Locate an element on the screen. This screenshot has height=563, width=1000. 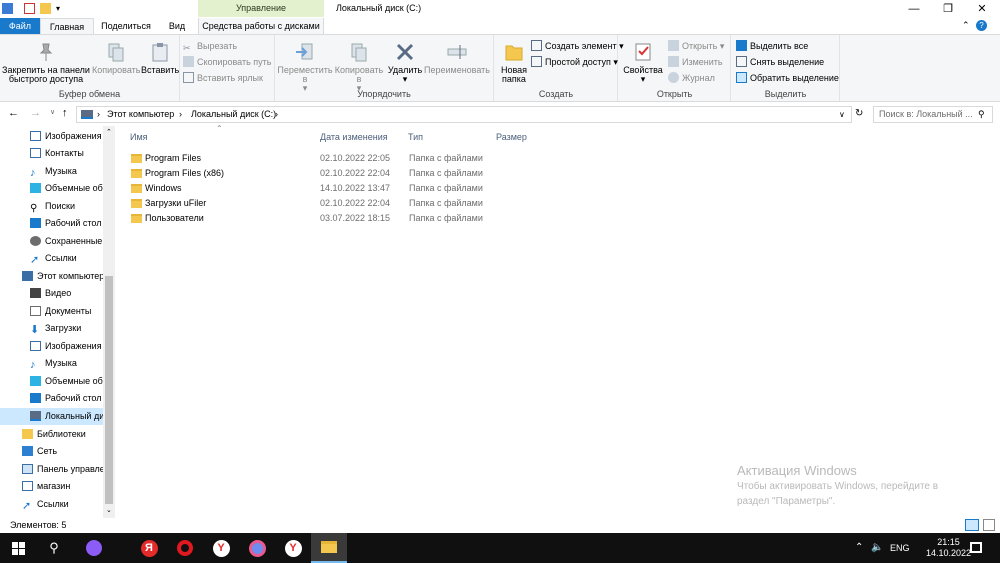
scroll-up-icon: ⌃ is located at coordinates (109, 132).